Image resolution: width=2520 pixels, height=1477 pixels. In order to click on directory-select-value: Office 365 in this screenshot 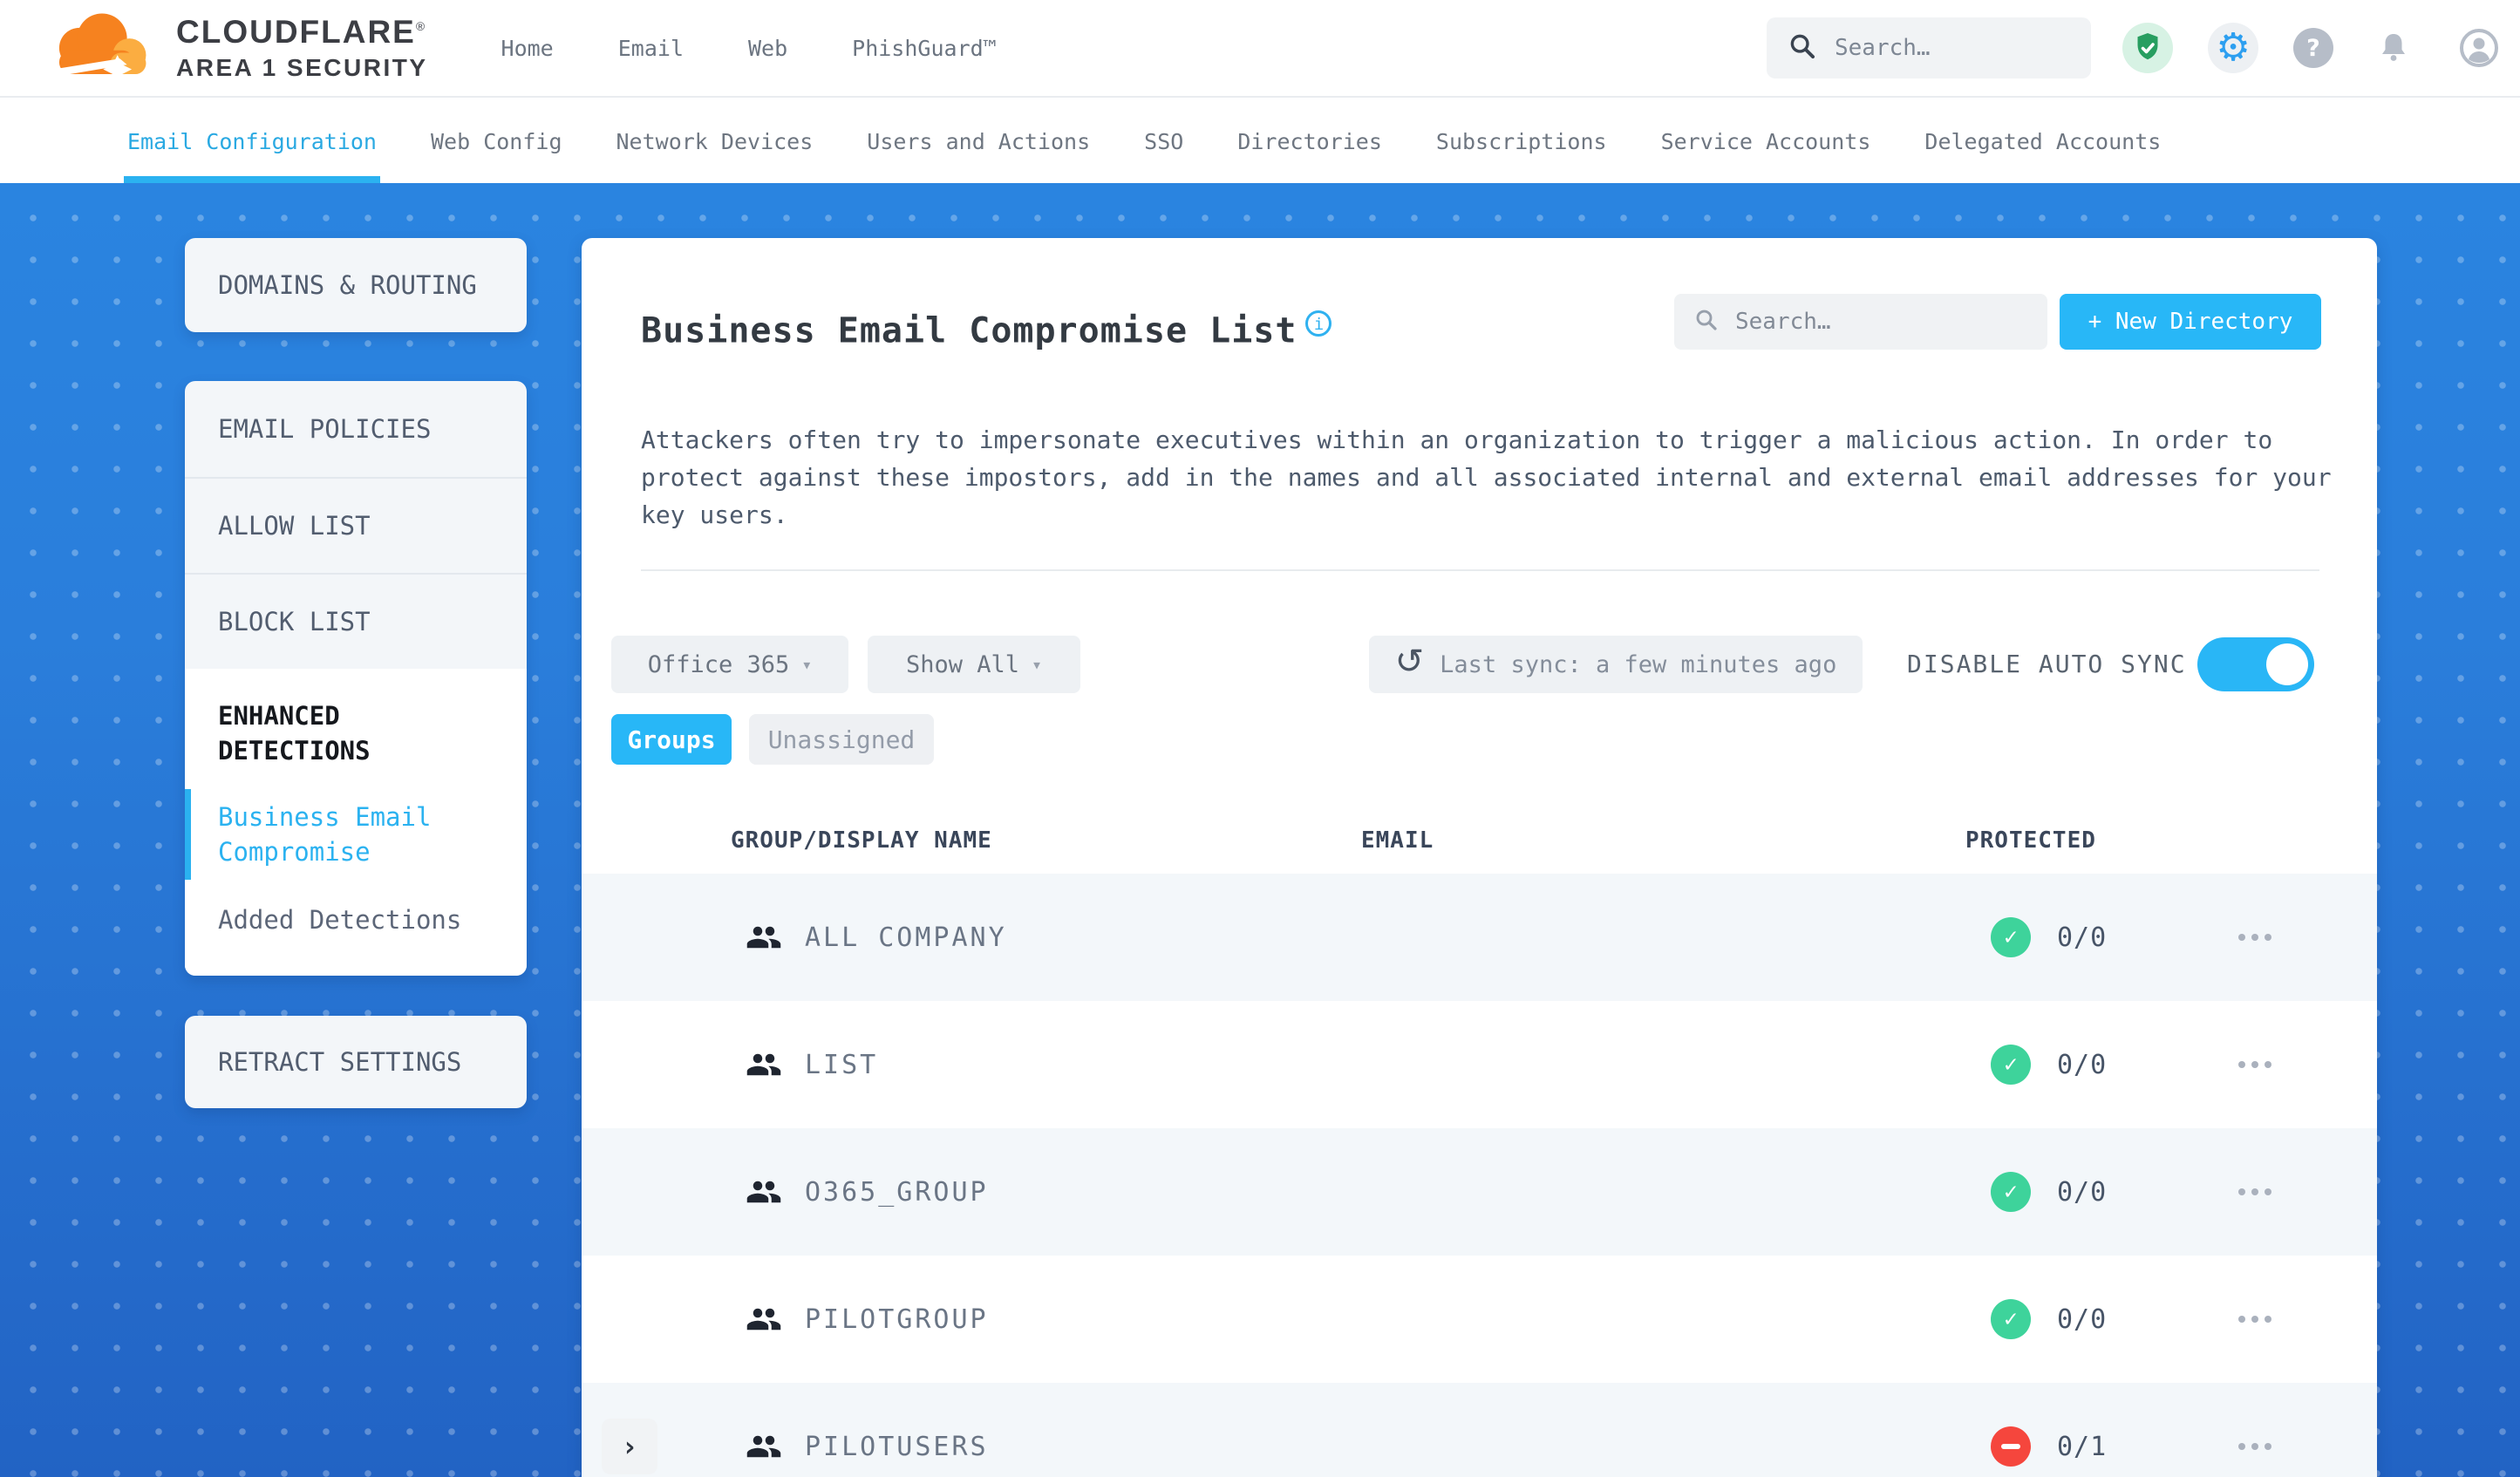, I will do `click(718, 664)`.